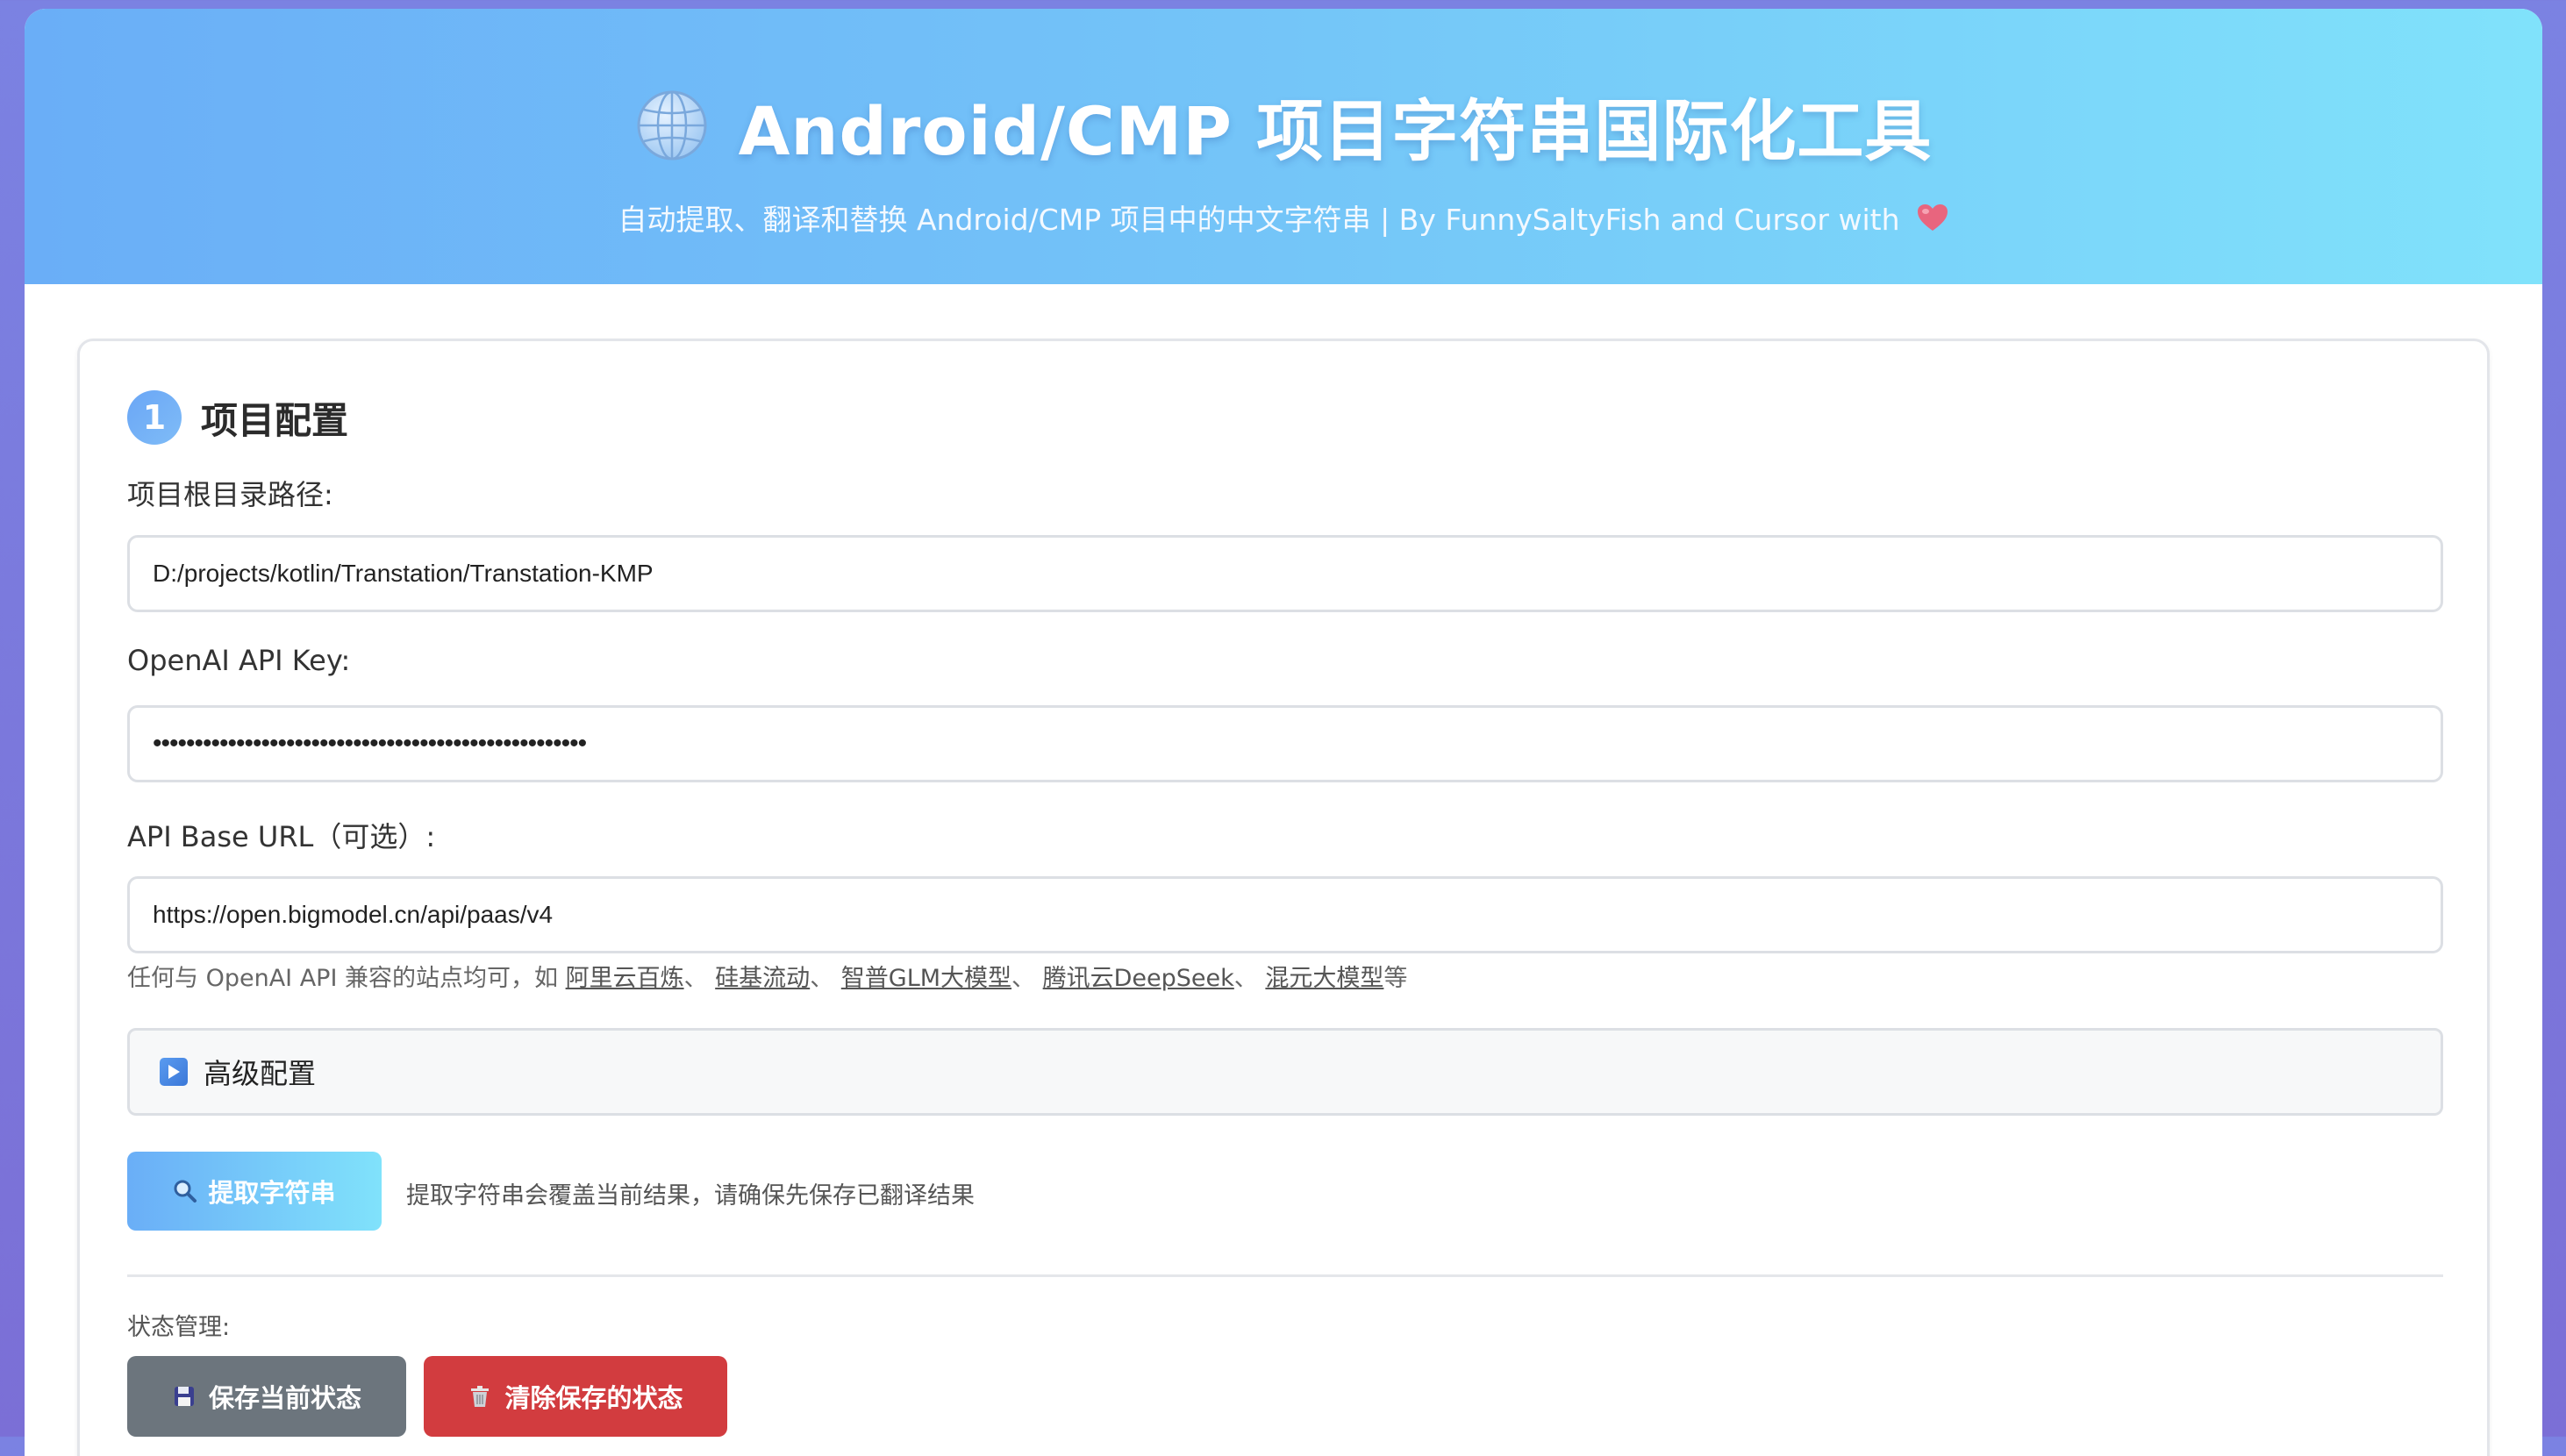 The height and width of the screenshot is (1456, 2566). Describe the element at coordinates (762, 978) in the screenshot. I see `link-siliconflow: 硅基流动` at that location.